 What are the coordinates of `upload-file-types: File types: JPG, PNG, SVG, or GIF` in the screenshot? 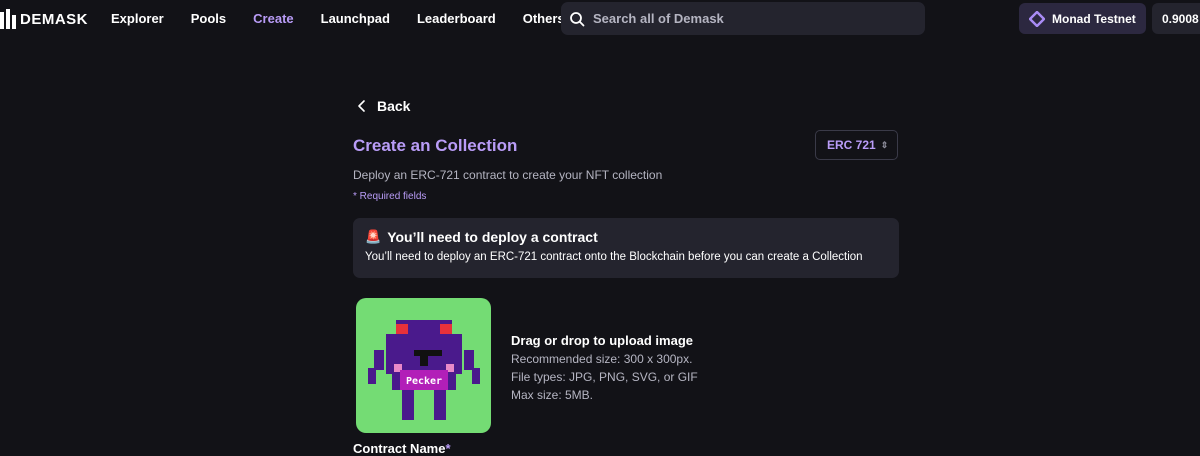 It's located at (604, 377).